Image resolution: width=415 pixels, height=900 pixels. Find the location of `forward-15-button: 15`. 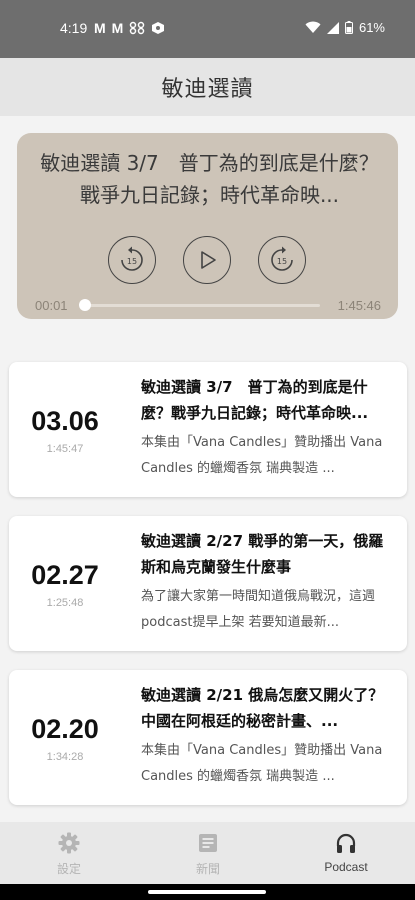

forward-15-button: 15 is located at coordinates (282, 260).